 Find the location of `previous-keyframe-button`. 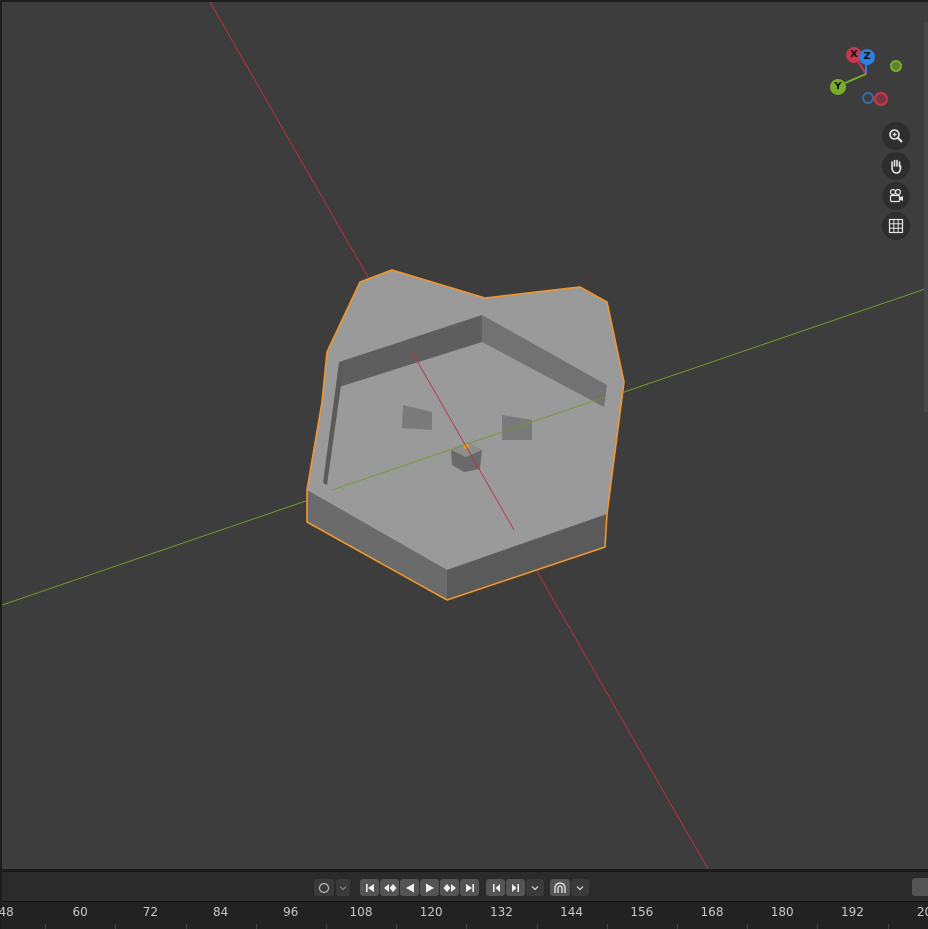

previous-keyframe-button is located at coordinates (389, 887).